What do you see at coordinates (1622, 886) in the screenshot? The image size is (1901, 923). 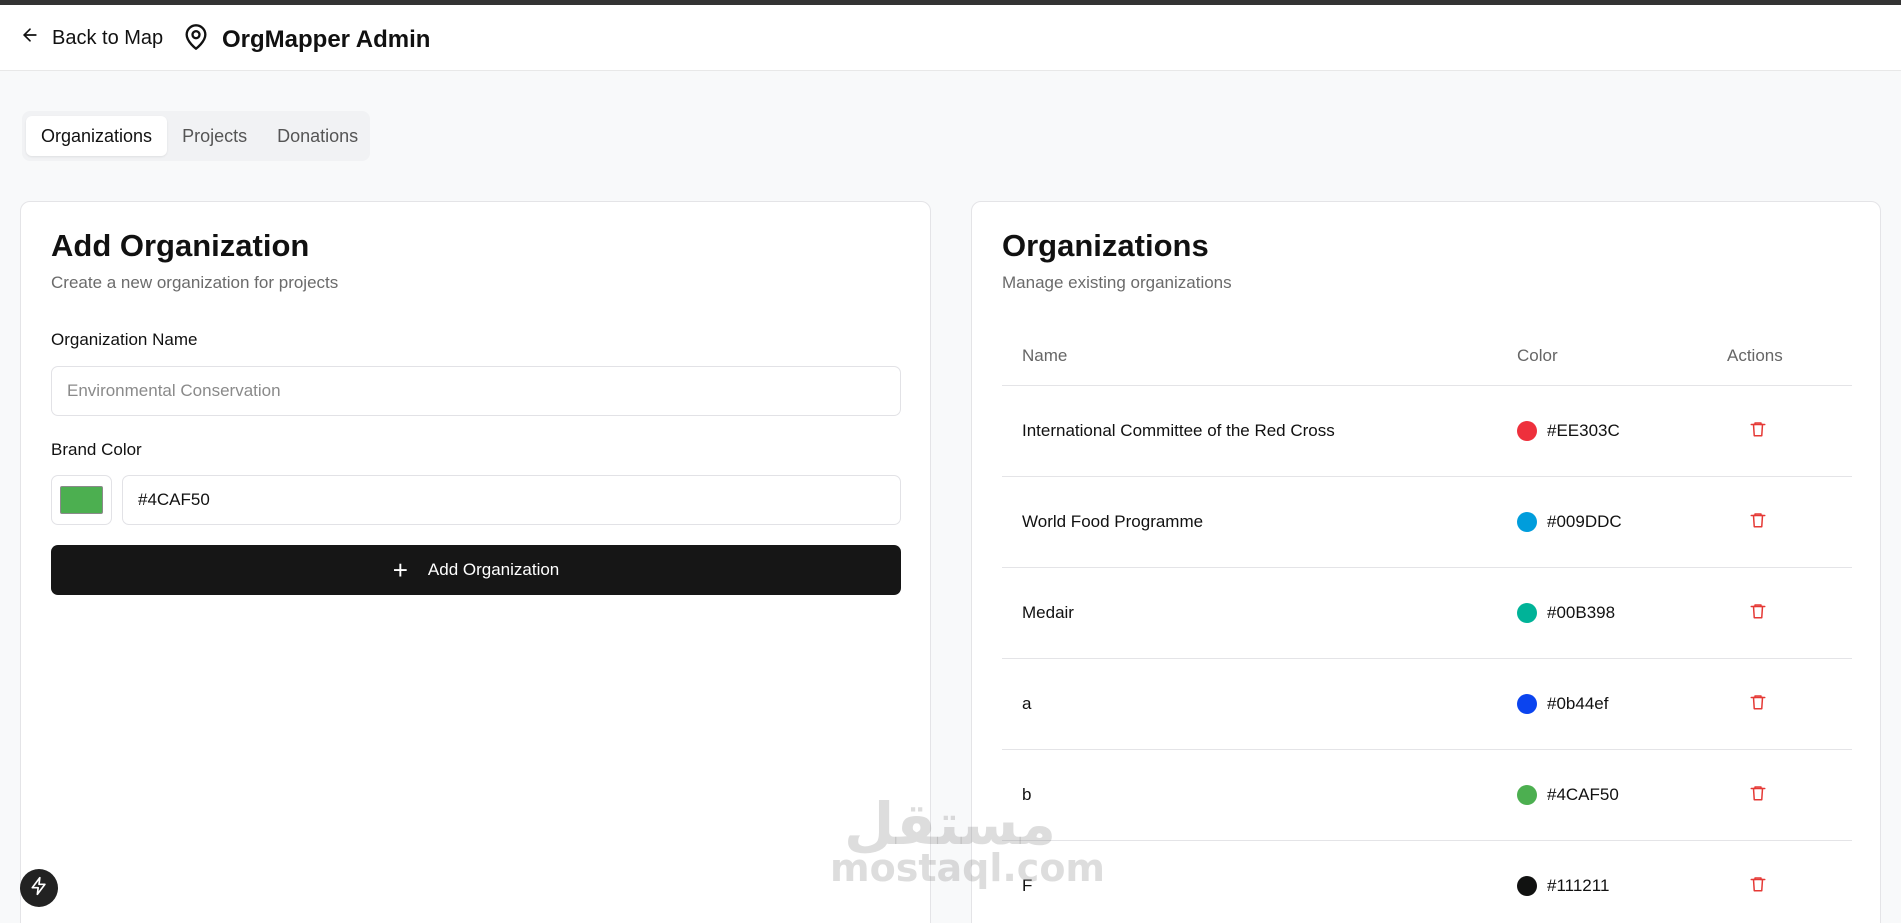 I see `org-color: #111211` at bounding box center [1622, 886].